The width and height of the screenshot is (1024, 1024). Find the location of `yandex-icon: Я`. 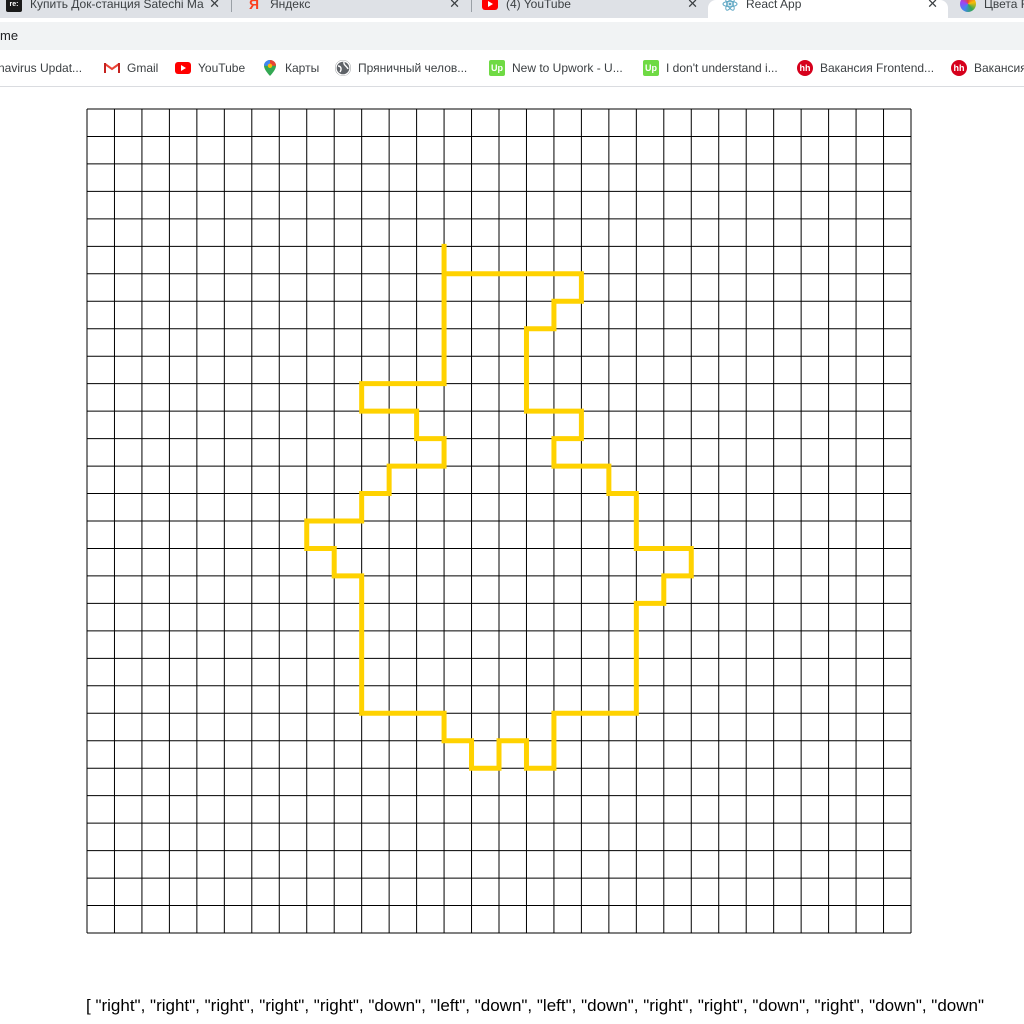

yandex-icon: Я is located at coordinates (254, 6).